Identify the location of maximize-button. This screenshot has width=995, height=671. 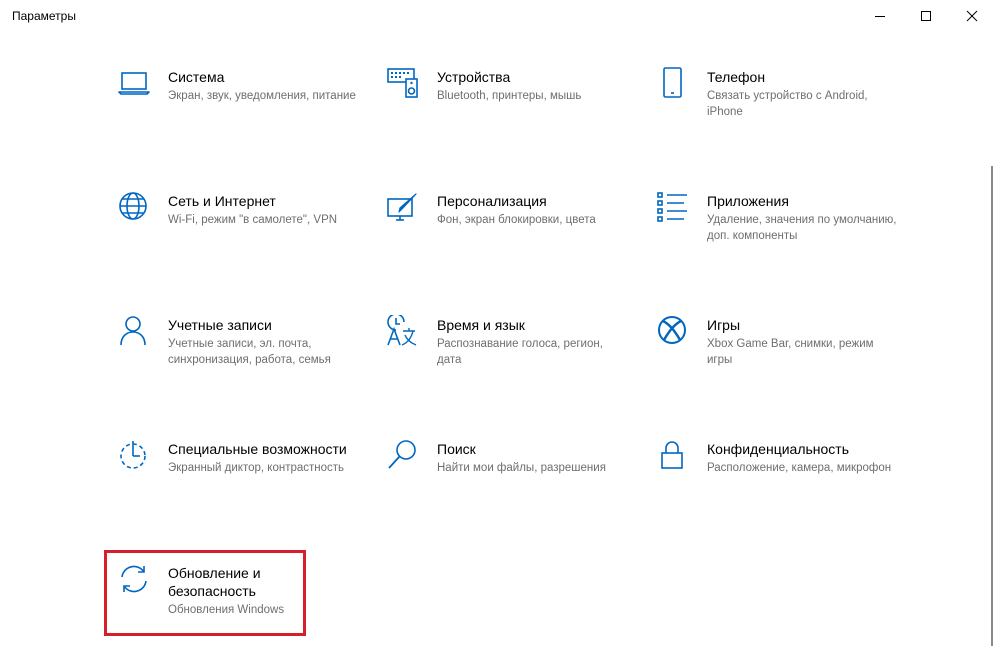
(926, 16).